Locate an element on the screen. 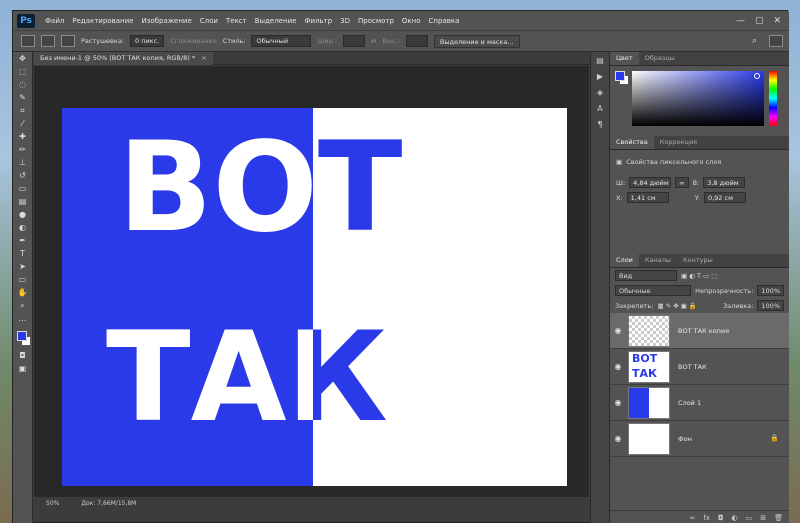 This screenshot has height=523, width=800. tab-channels: Каналы is located at coordinates (658, 260).